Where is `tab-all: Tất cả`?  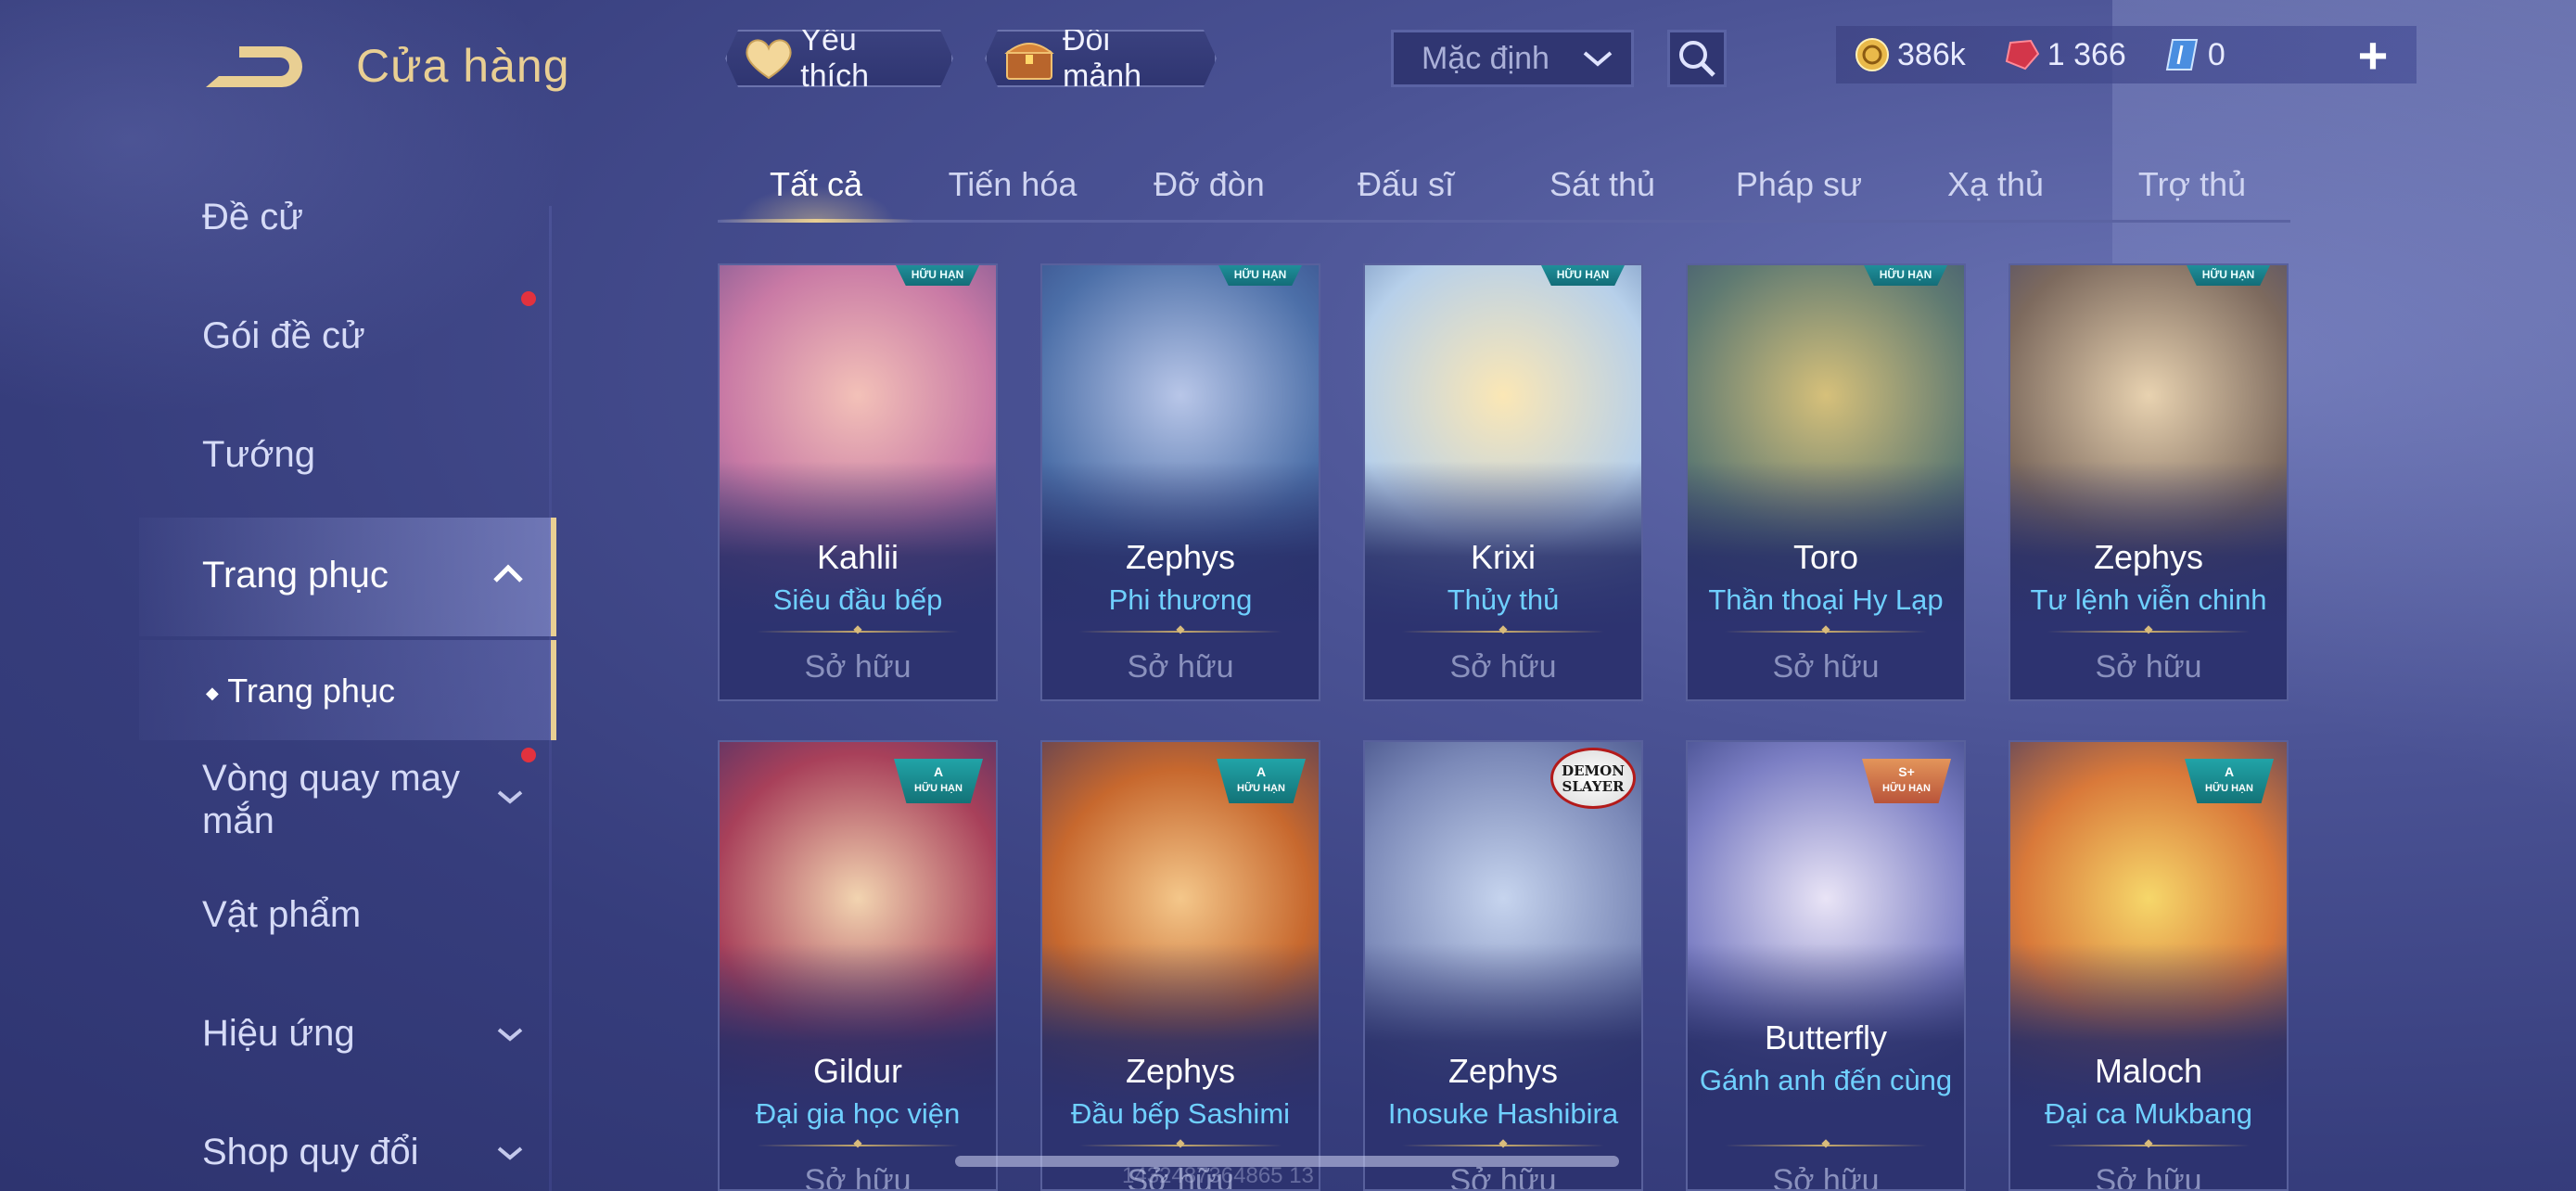
tab-all: Tất cả is located at coordinates (816, 190).